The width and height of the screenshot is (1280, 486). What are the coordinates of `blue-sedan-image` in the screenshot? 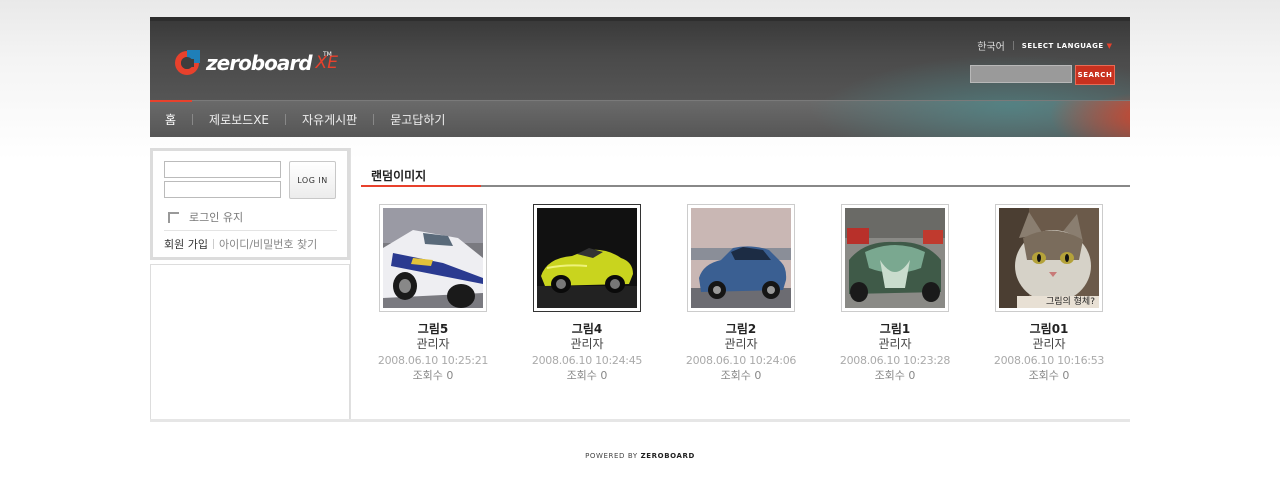 It's located at (741, 258).